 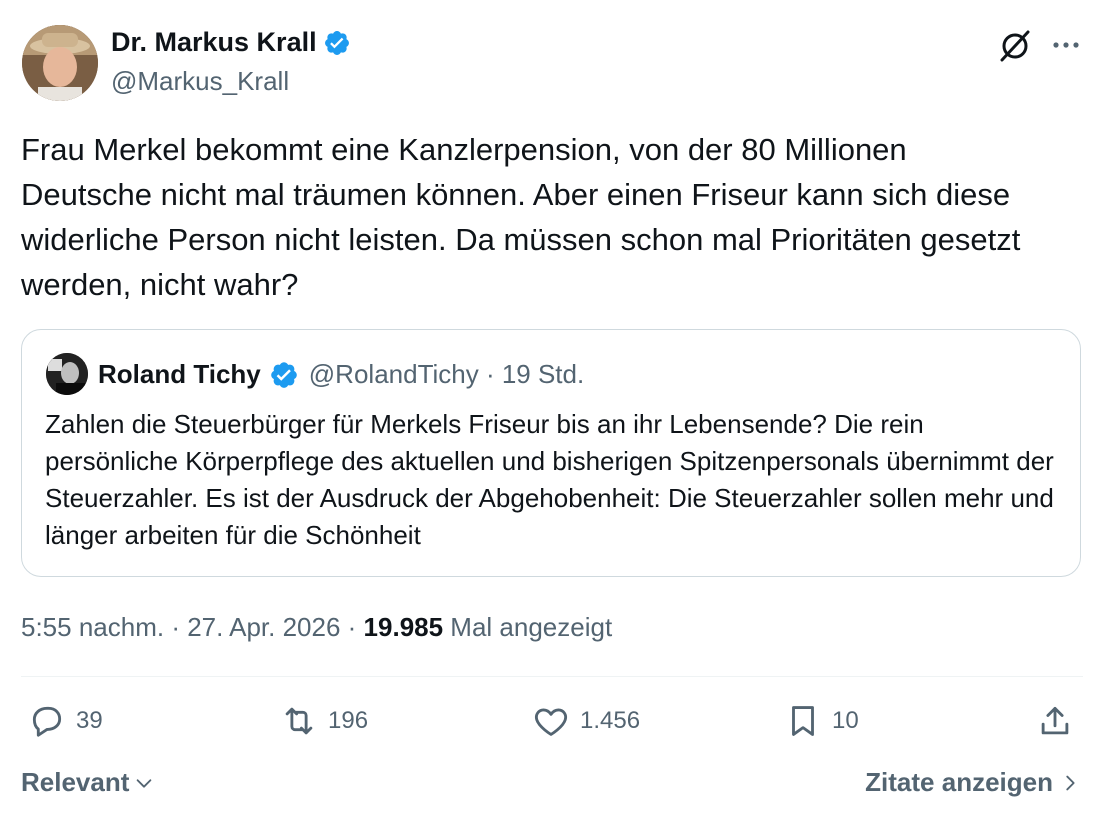 I want to click on view-count: 19.985, so click(x=403, y=627).